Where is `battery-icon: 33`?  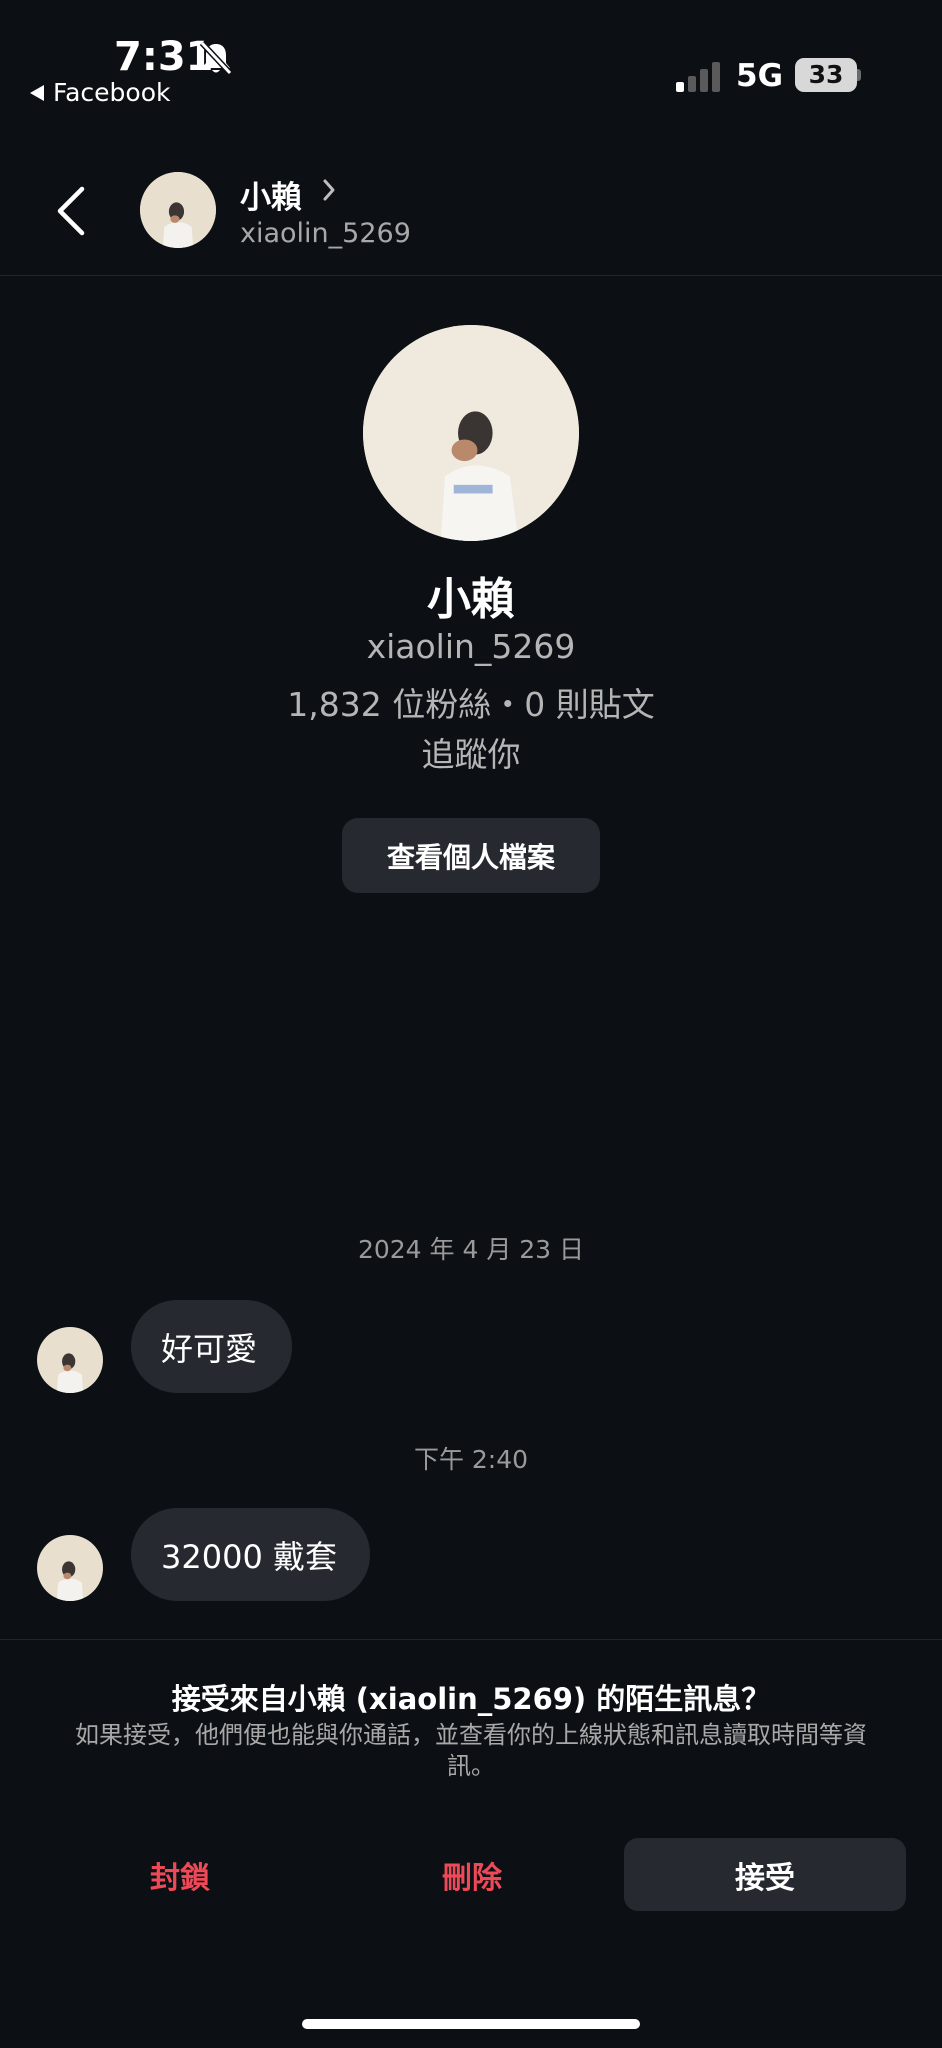 battery-icon: 33 is located at coordinates (826, 75).